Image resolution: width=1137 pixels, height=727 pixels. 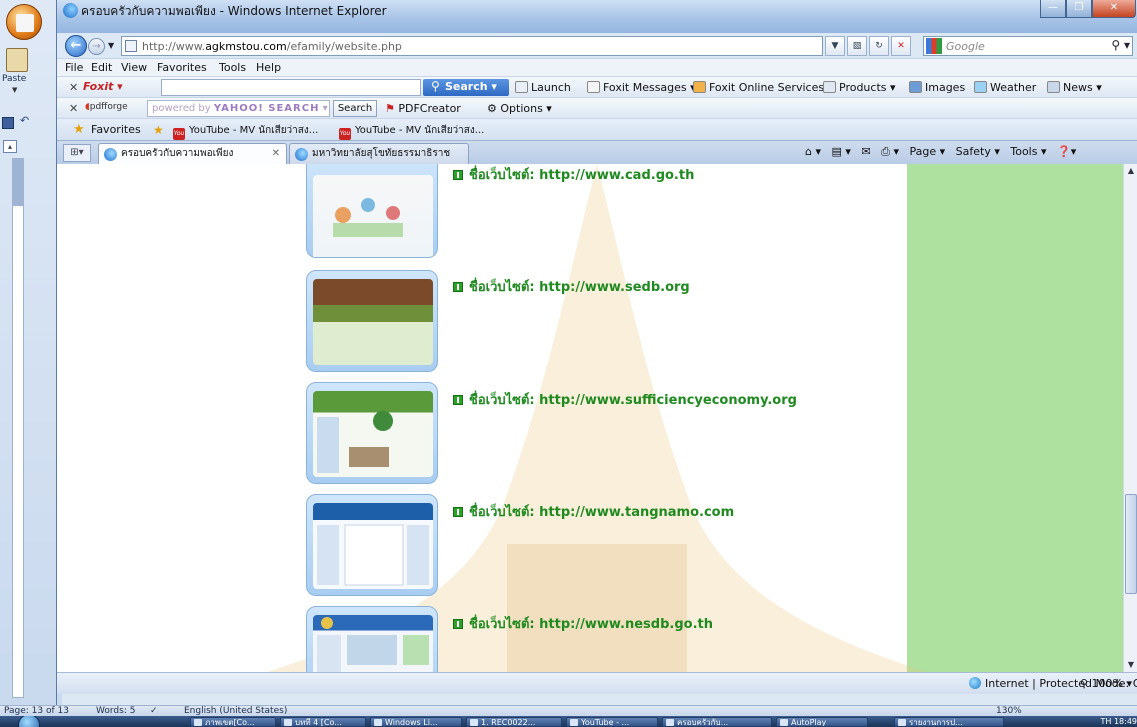 I want to click on maximize-button: ❐, so click(x=1079, y=9).